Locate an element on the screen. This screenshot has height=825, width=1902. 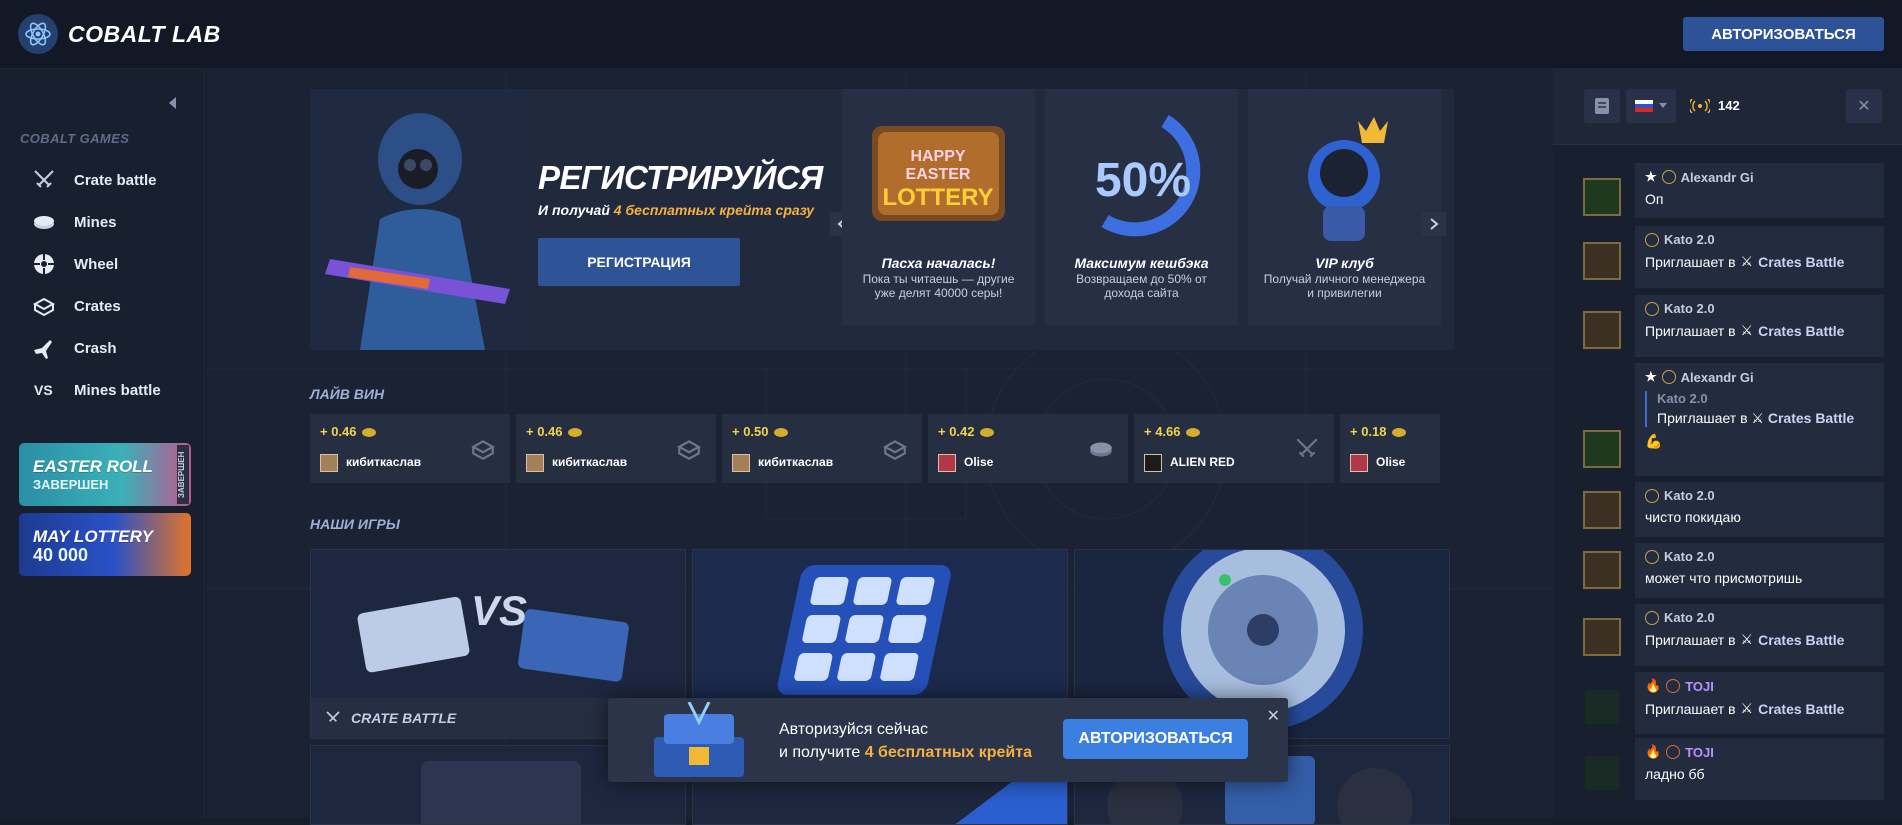
reply-quote: Kato 2.0 Приглашает в ⚔ Crates Battle is located at coordinates (1759, 409).